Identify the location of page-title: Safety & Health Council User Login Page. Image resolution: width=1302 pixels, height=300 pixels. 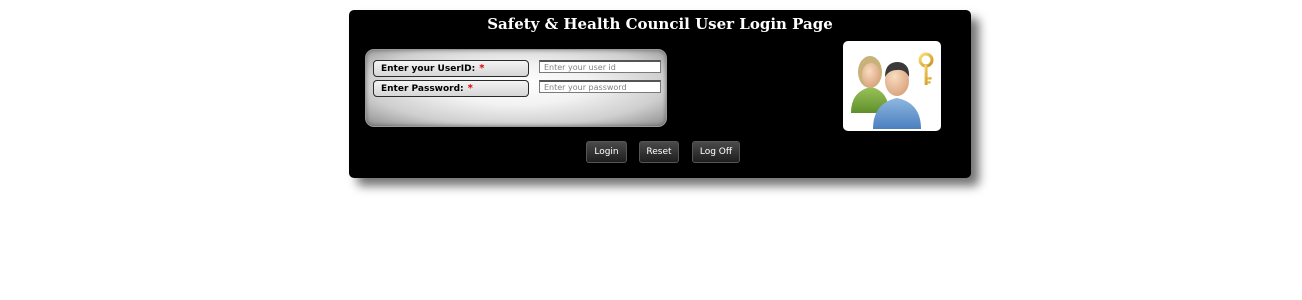
(660, 24).